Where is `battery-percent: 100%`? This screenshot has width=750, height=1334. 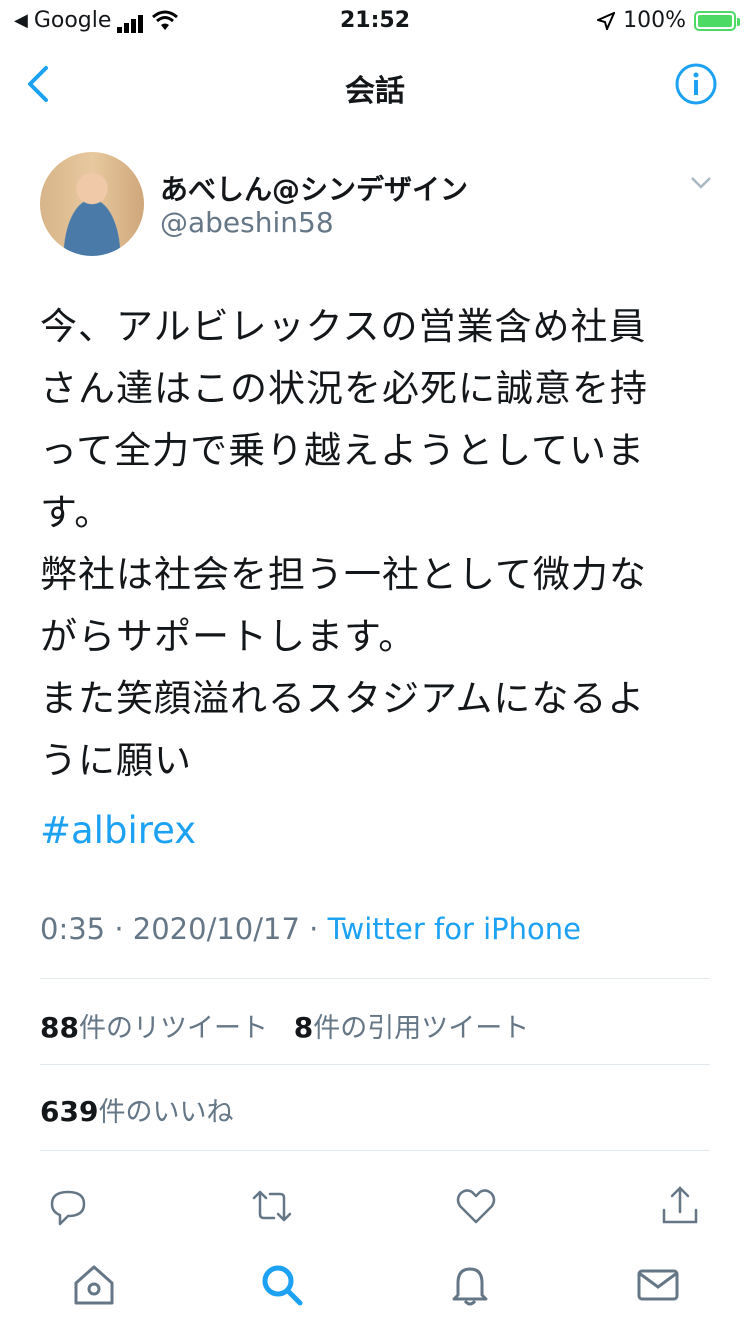 battery-percent: 100% is located at coordinates (654, 20).